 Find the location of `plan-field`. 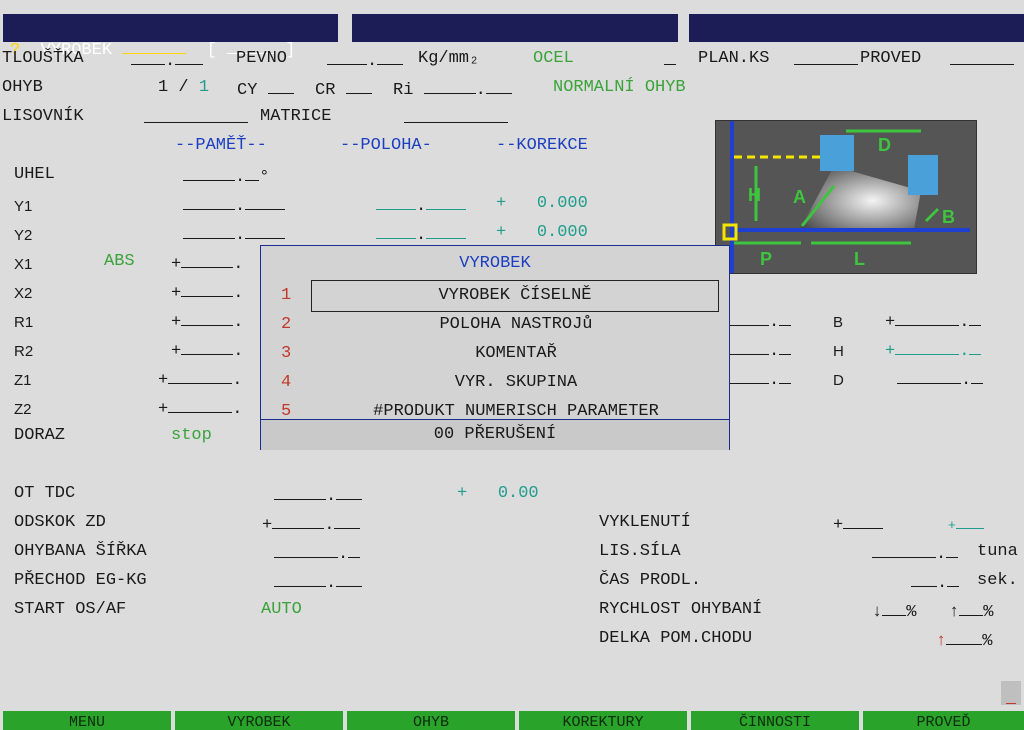

plan-field is located at coordinates (826, 60).